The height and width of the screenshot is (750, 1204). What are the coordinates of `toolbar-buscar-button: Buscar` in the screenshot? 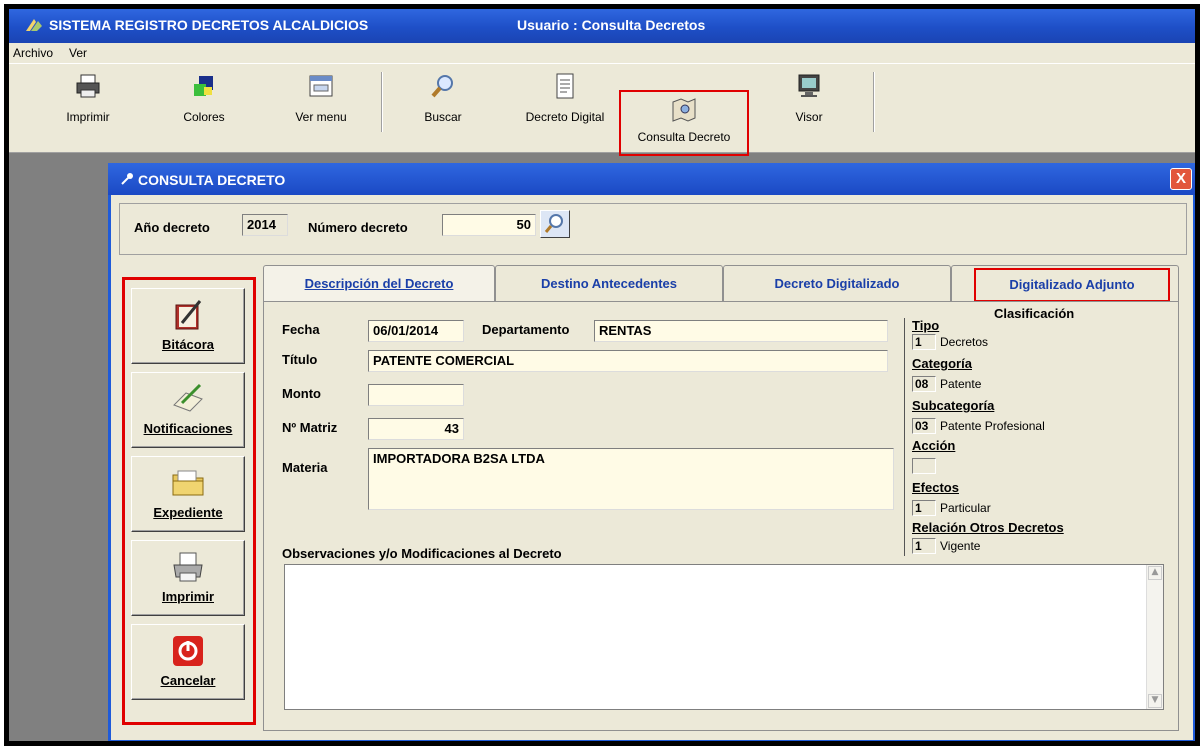 It's located at (443, 111).